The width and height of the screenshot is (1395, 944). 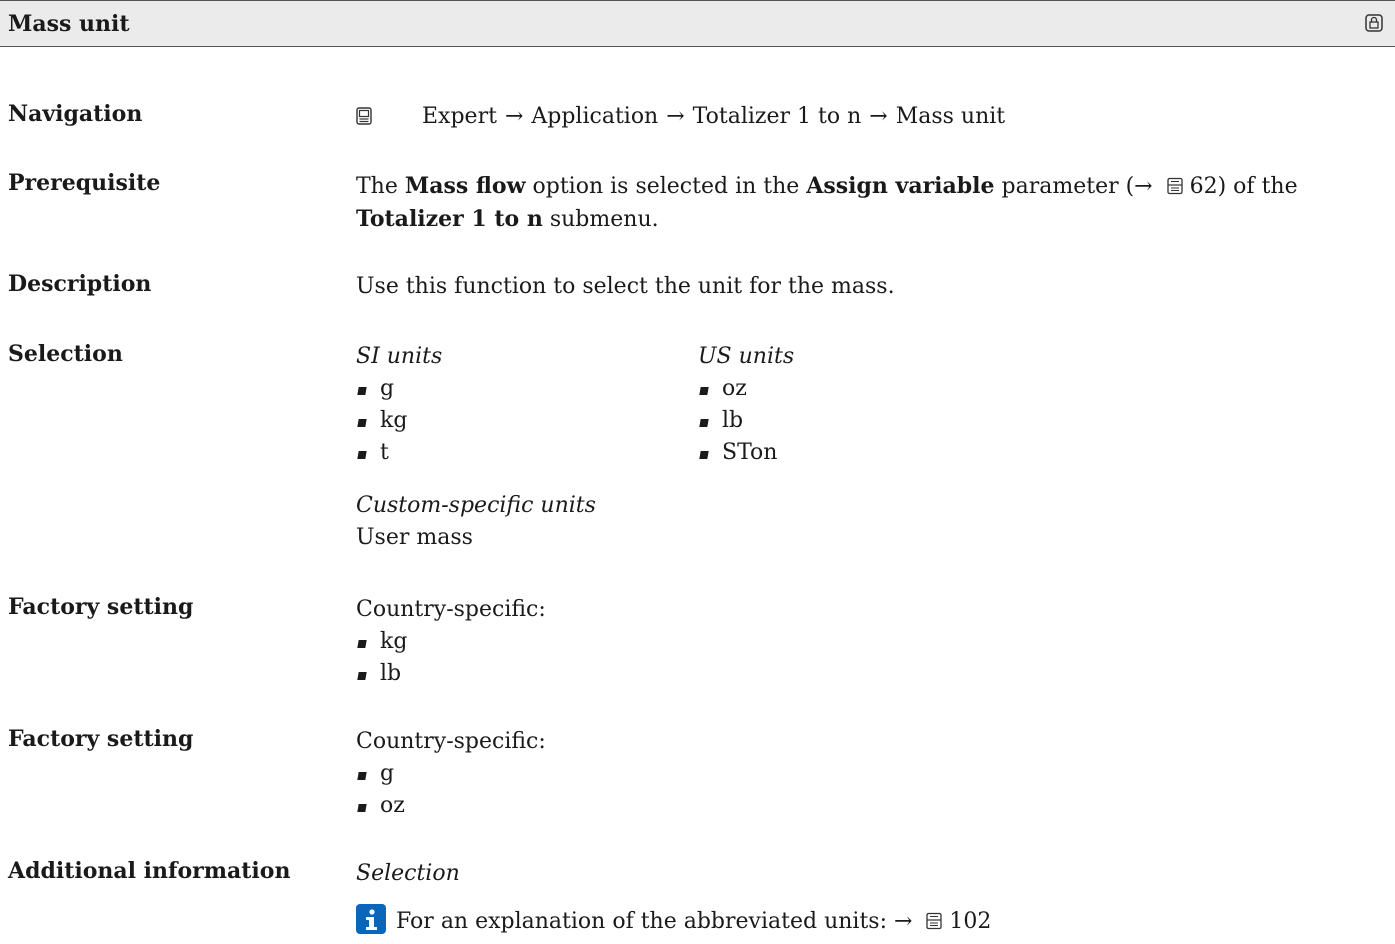 I want to click on nav-path-item: Mass unit, so click(x=950, y=116).